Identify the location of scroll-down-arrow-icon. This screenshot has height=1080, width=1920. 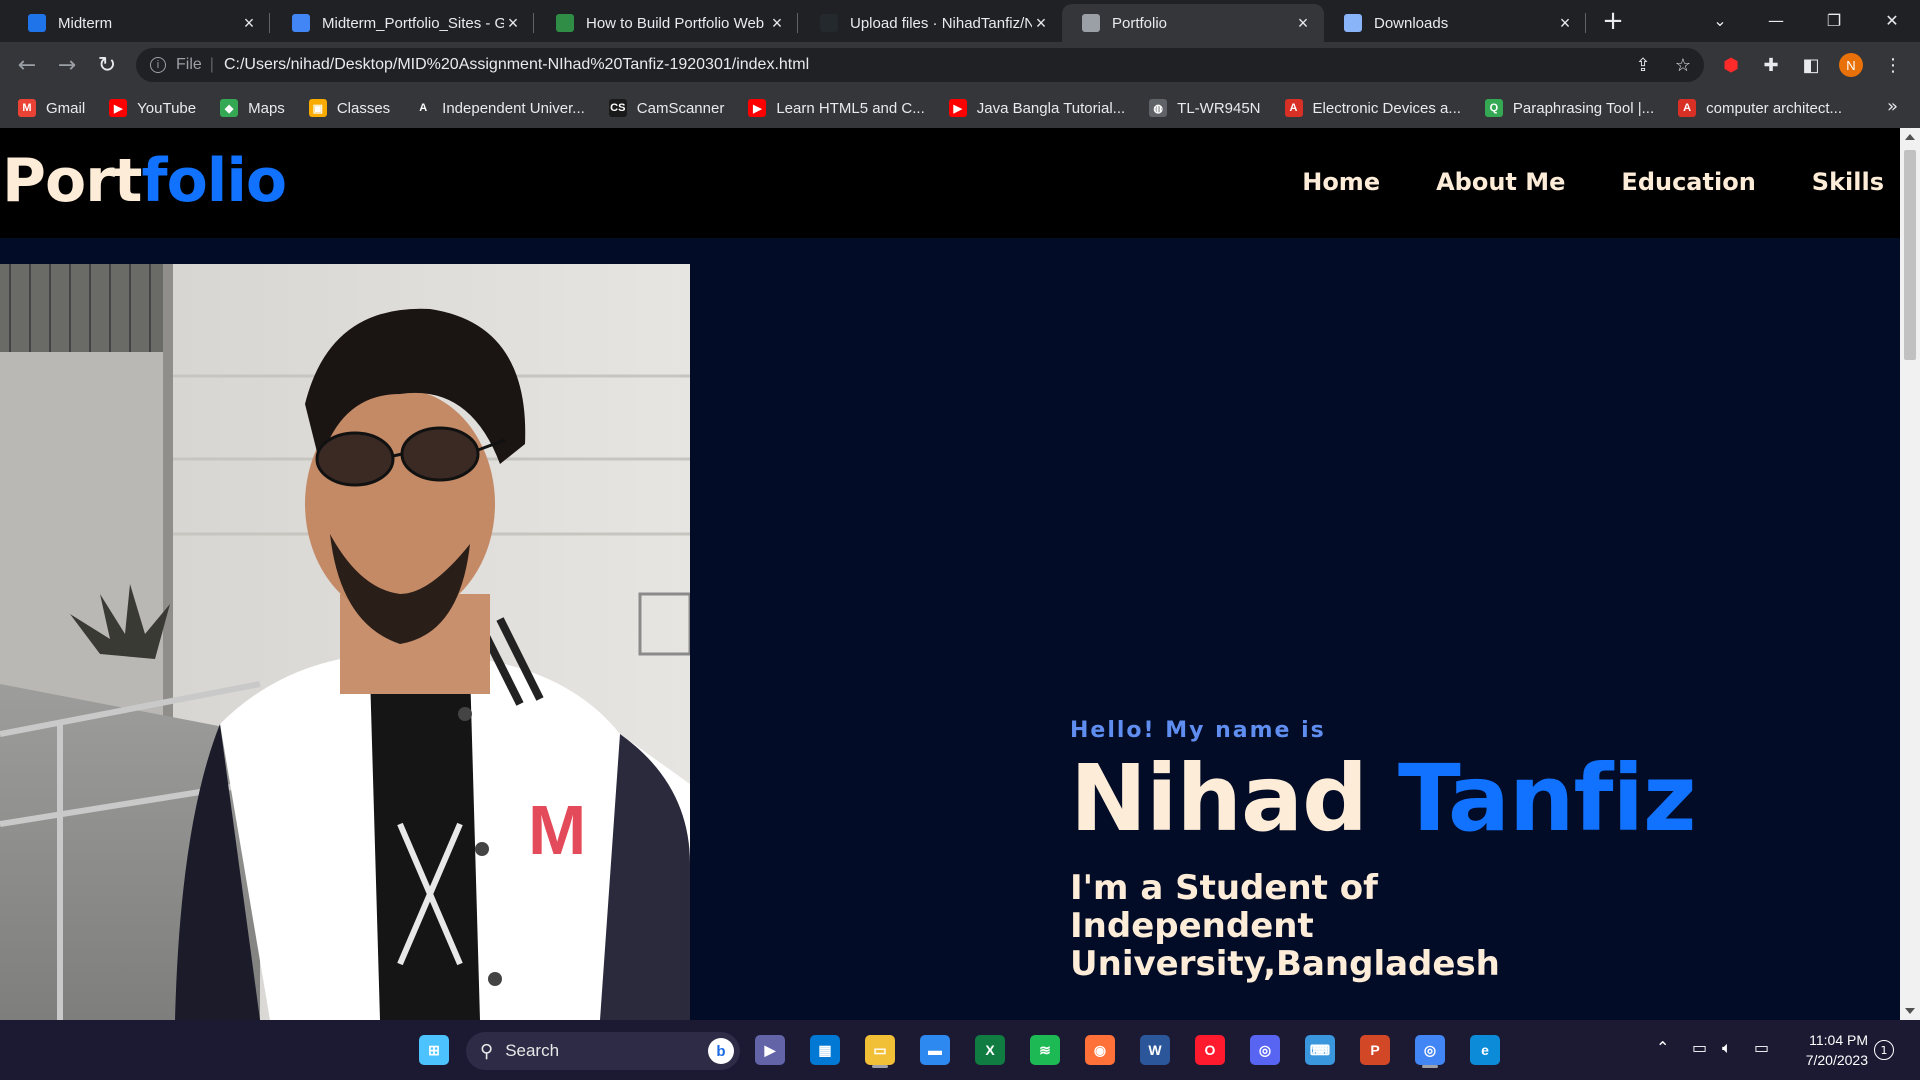
(1910, 1011).